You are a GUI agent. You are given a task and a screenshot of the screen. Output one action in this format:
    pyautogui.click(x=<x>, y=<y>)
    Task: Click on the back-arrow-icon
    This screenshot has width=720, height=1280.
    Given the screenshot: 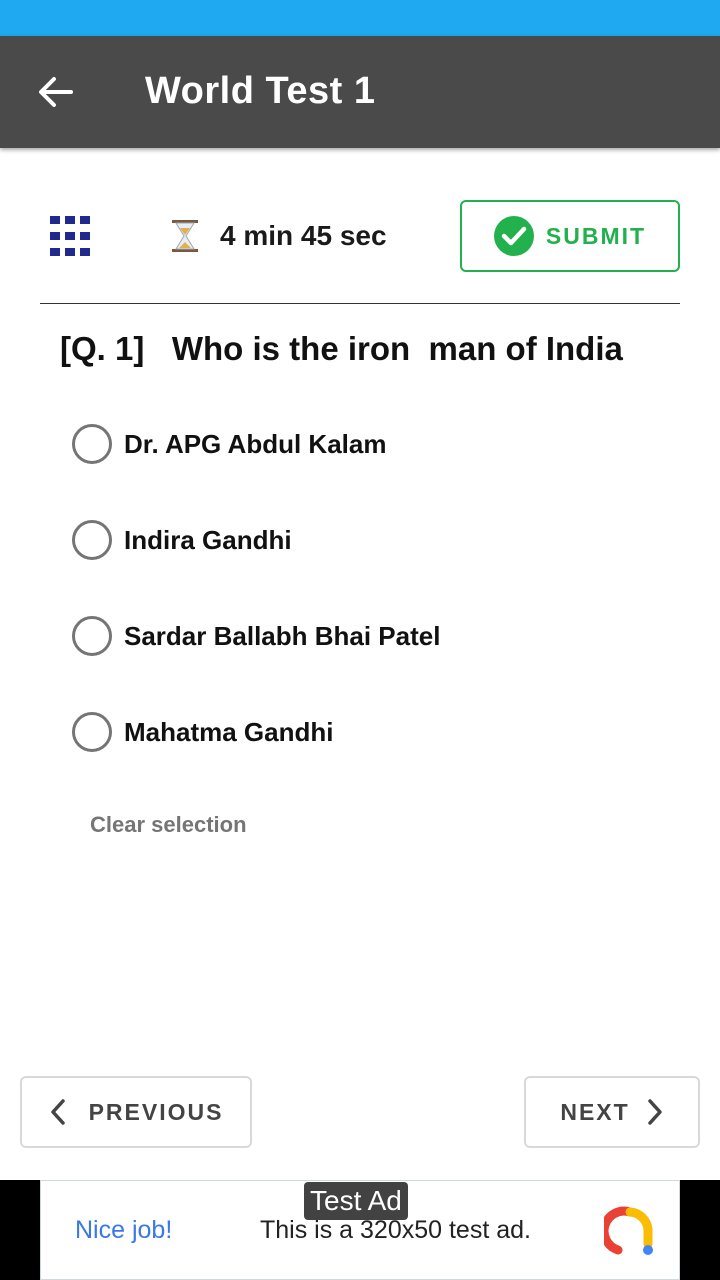 What is the action you would take?
    pyautogui.click(x=56, y=92)
    